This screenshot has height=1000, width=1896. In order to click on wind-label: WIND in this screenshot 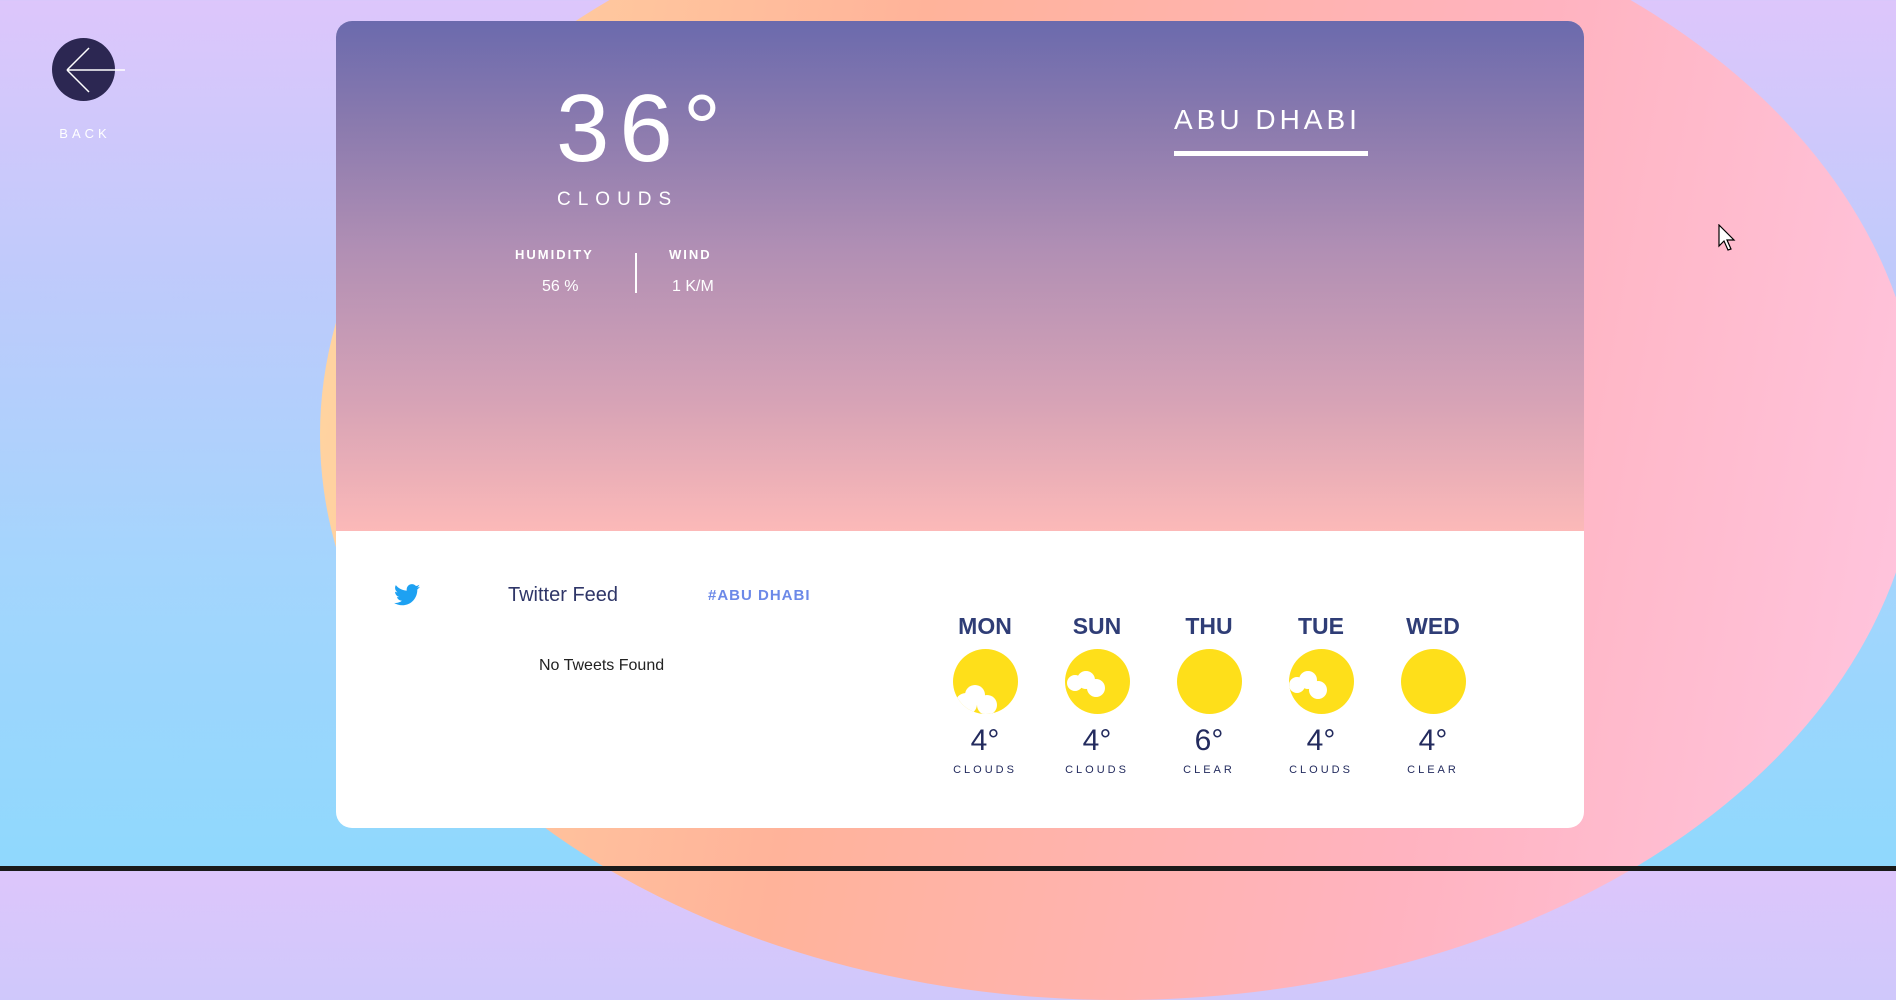, I will do `click(690, 254)`.